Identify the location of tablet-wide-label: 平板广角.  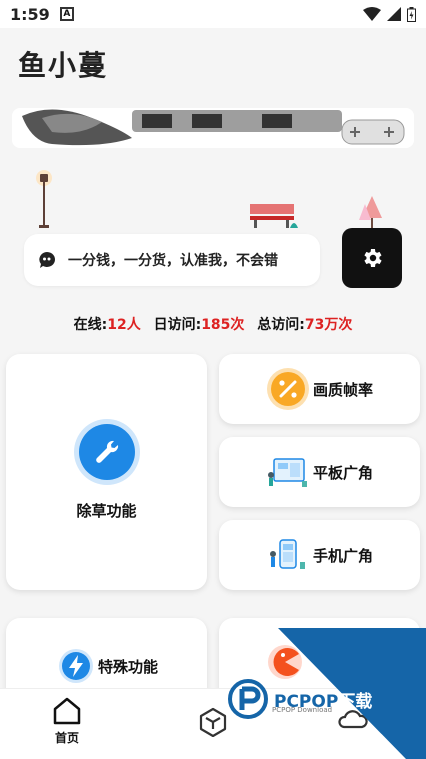
(343, 472).